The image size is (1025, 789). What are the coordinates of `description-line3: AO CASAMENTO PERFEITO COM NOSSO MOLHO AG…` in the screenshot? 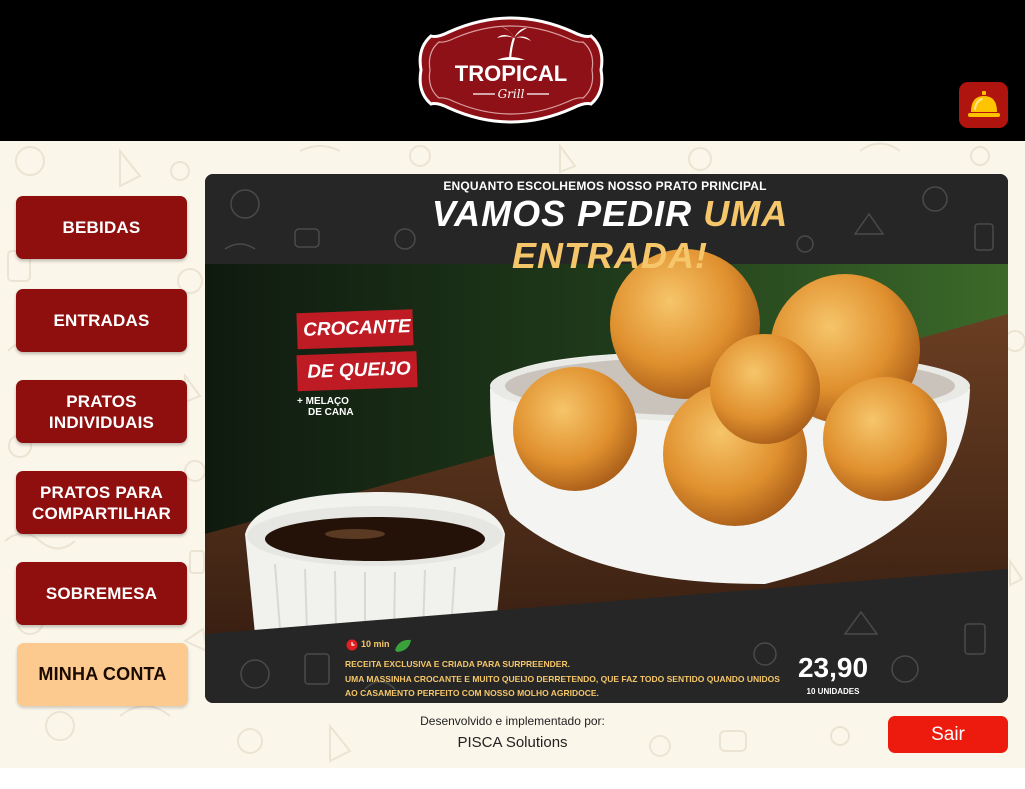 It's located at (472, 693).